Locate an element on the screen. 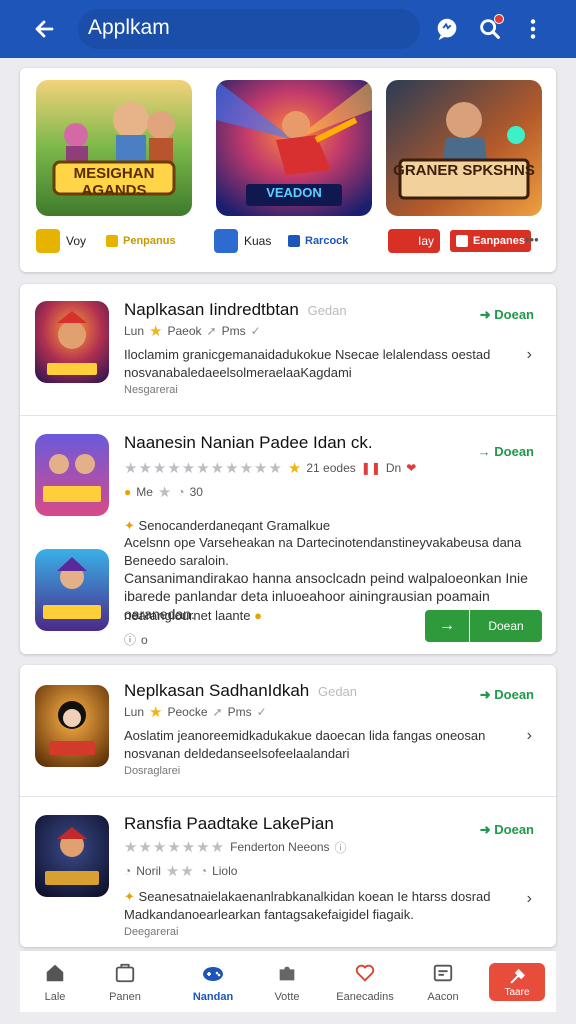 The image size is (576, 1024). extra-label: Dn is located at coordinates (393, 468).